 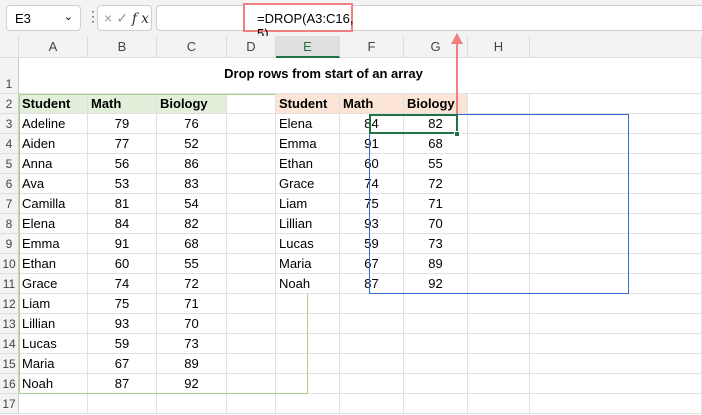 I want to click on source-cell: 87, so click(x=122, y=384).